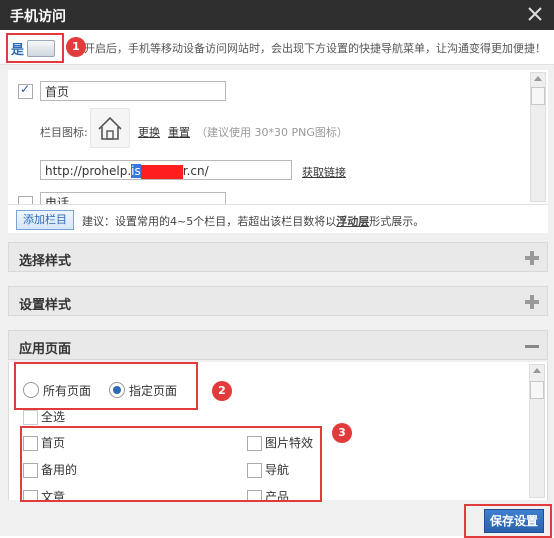 This screenshot has height=538, width=554. Describe the element at coordinates (272, 132) in the screenshot. I see `icon-size-hint: （建议使用 30*30 PNG图标）` at that location.